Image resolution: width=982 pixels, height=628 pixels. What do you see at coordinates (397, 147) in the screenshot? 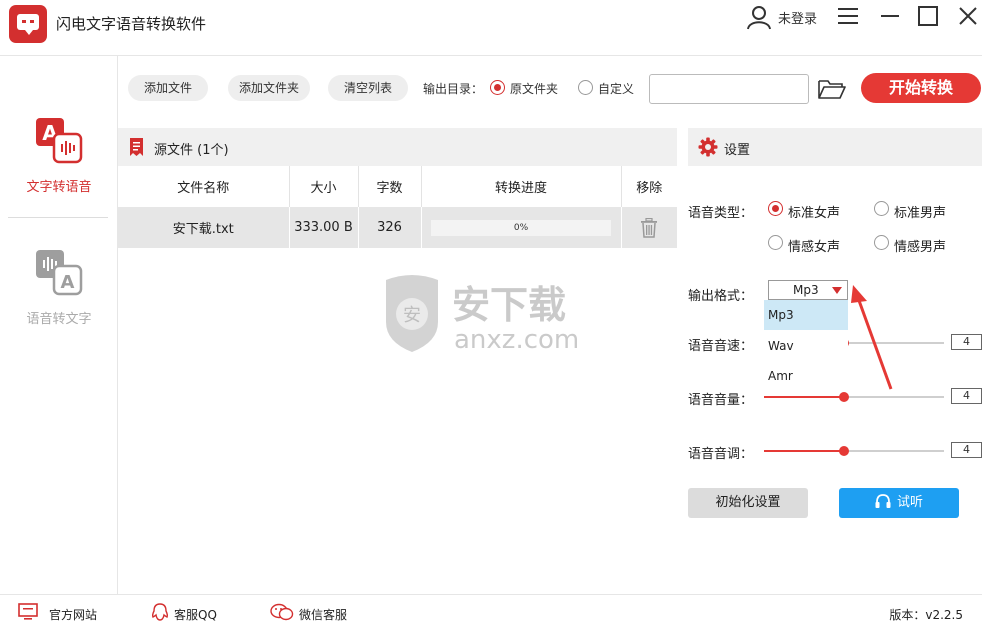
I see `files-panel-header: 源文件 (1个)` at bounding box center [397, 147].